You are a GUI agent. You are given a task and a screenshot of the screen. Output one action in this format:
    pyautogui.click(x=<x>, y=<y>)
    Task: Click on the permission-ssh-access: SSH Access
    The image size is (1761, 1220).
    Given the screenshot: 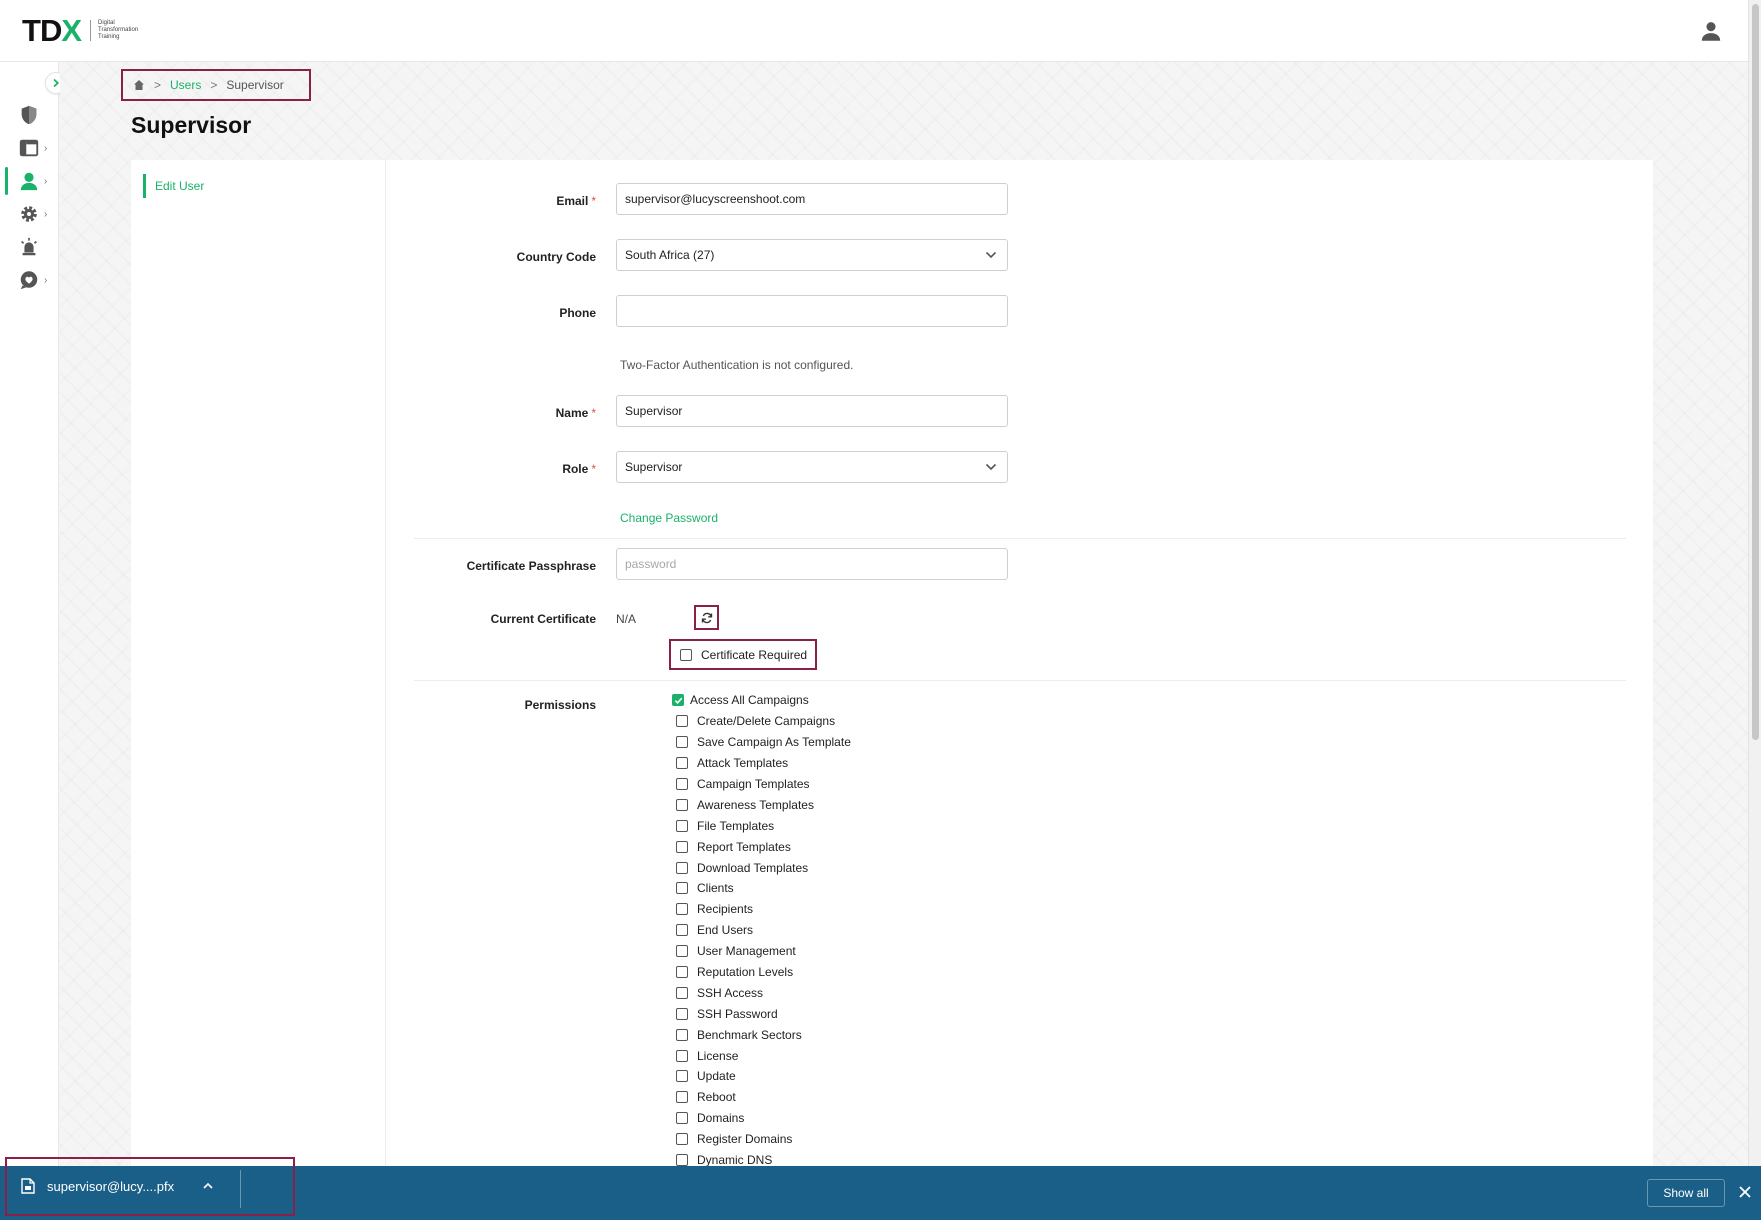 What is the action you would take?
    pyautogui.click(x=763, y=992)
    